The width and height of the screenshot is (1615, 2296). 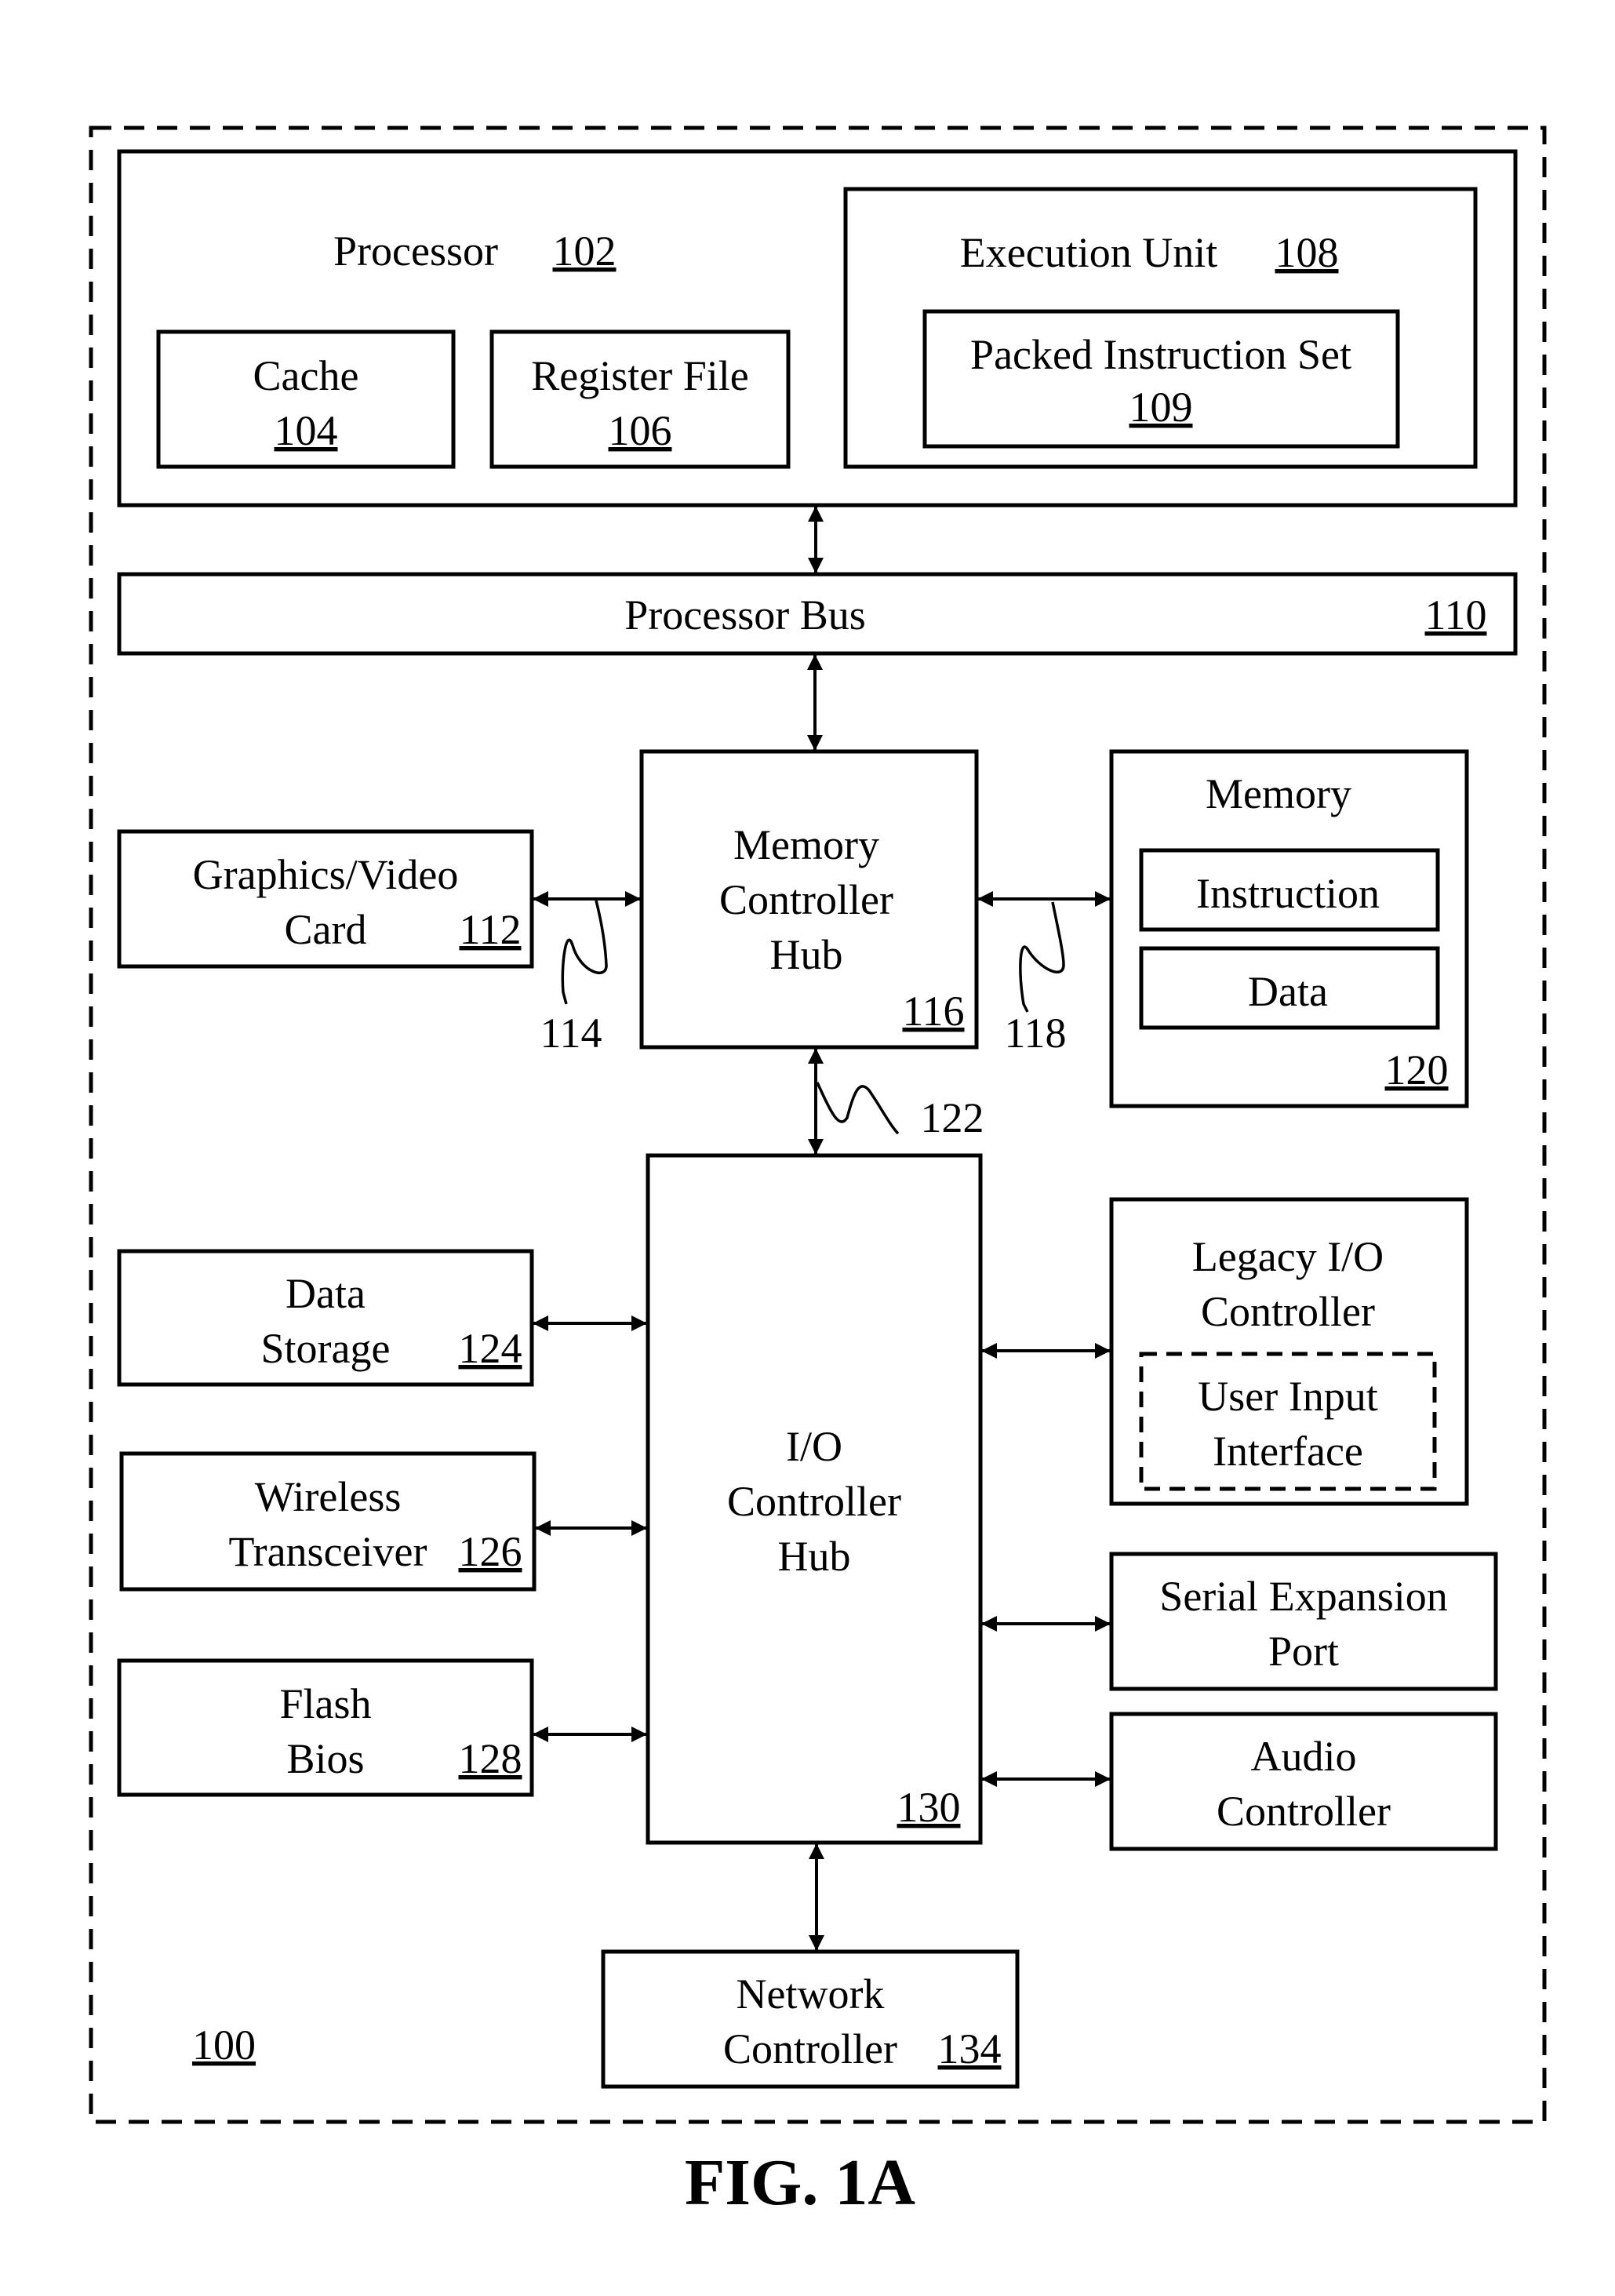 What do you see at coordinates (1304, 1756) in the screenshot?
I see `audio-controller-line1: Audio` at bounding box center [1304, 1756].